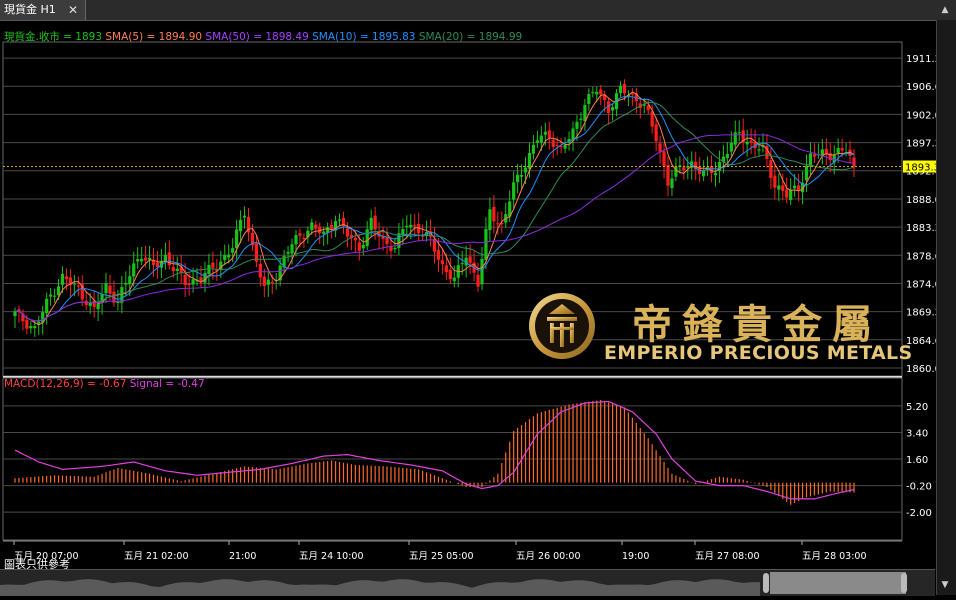 This screenshot has height=600, width=956. What do you see at coordinates (257, 37) in the screenshot?
I see `sma50-legend: SMA(50) = 1898.49` at bounding box center [257, 37].